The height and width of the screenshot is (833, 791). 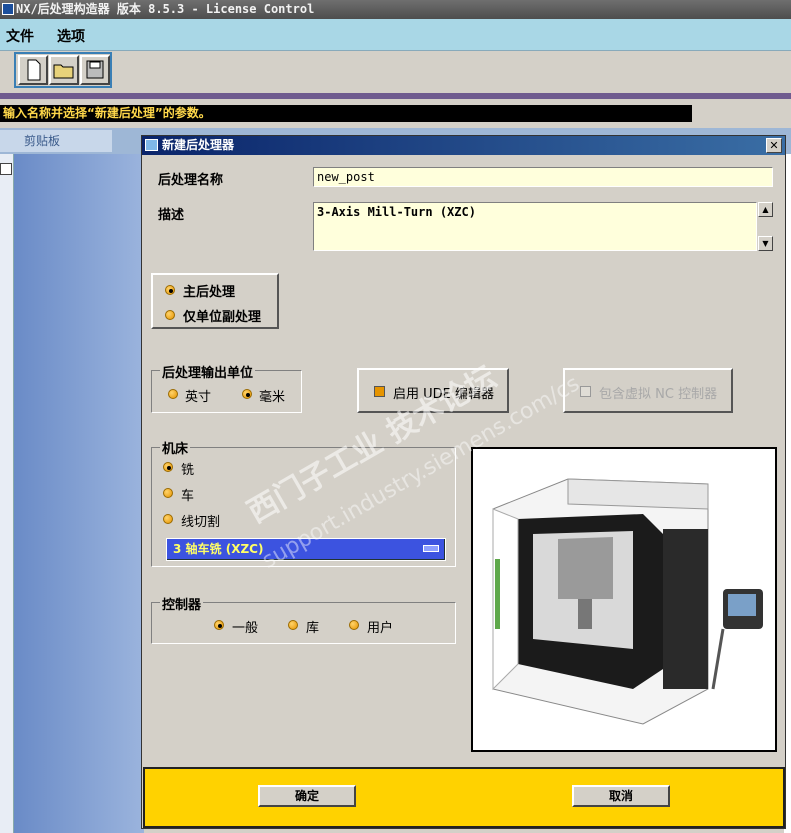 What do you see at coordinates (380, 628) in the screenshot?
I see `controller-user-label: 用户` at bounding box center [380, 628].